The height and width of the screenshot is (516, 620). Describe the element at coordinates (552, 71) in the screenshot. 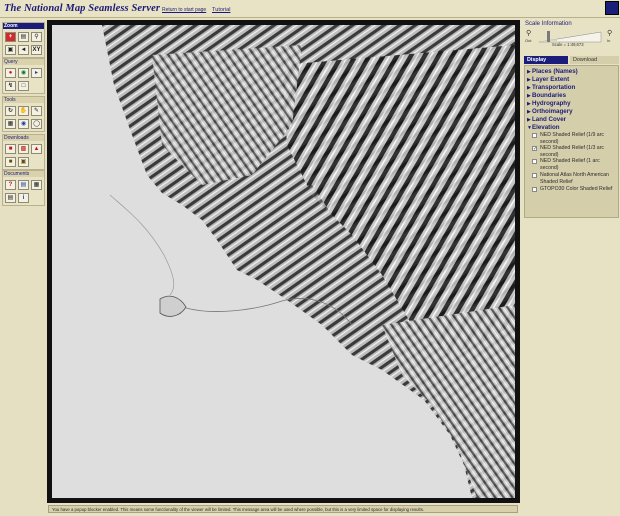

I see `layer-group-places: ▶Places (Names)` at that location.